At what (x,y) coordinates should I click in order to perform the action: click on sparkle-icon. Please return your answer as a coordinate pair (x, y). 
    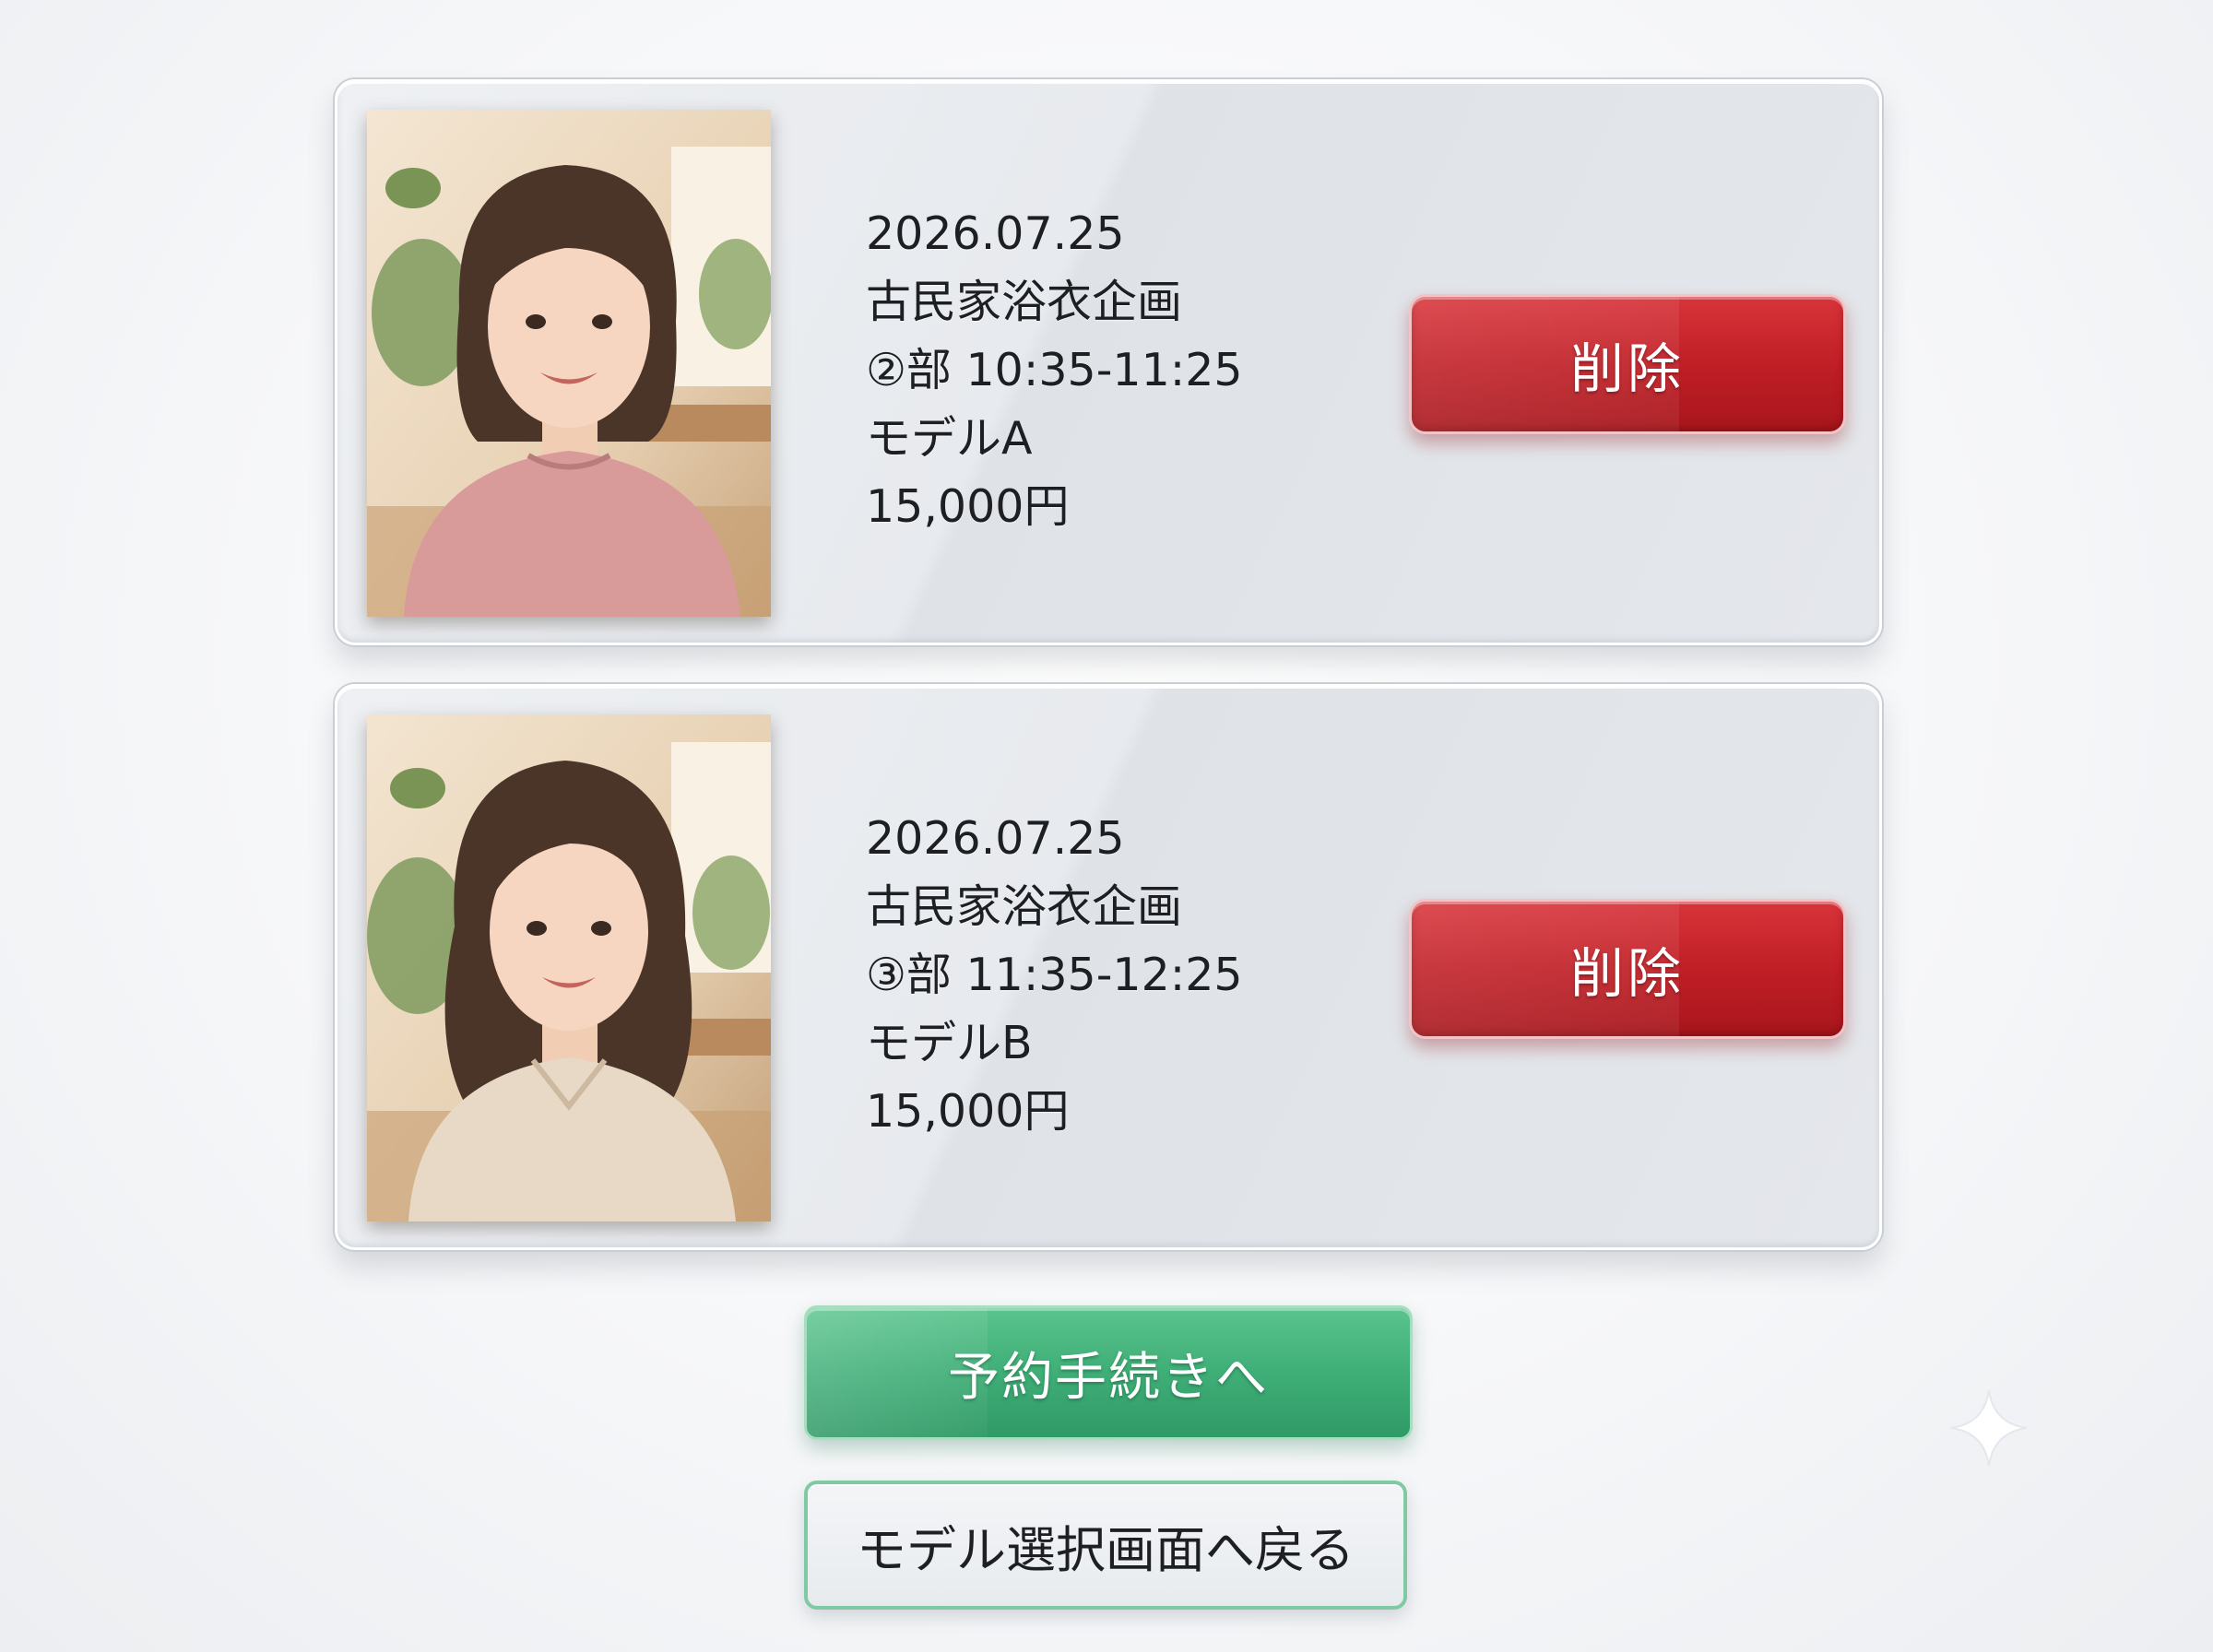
    Looking at the image, I should click on (1989, 1428).